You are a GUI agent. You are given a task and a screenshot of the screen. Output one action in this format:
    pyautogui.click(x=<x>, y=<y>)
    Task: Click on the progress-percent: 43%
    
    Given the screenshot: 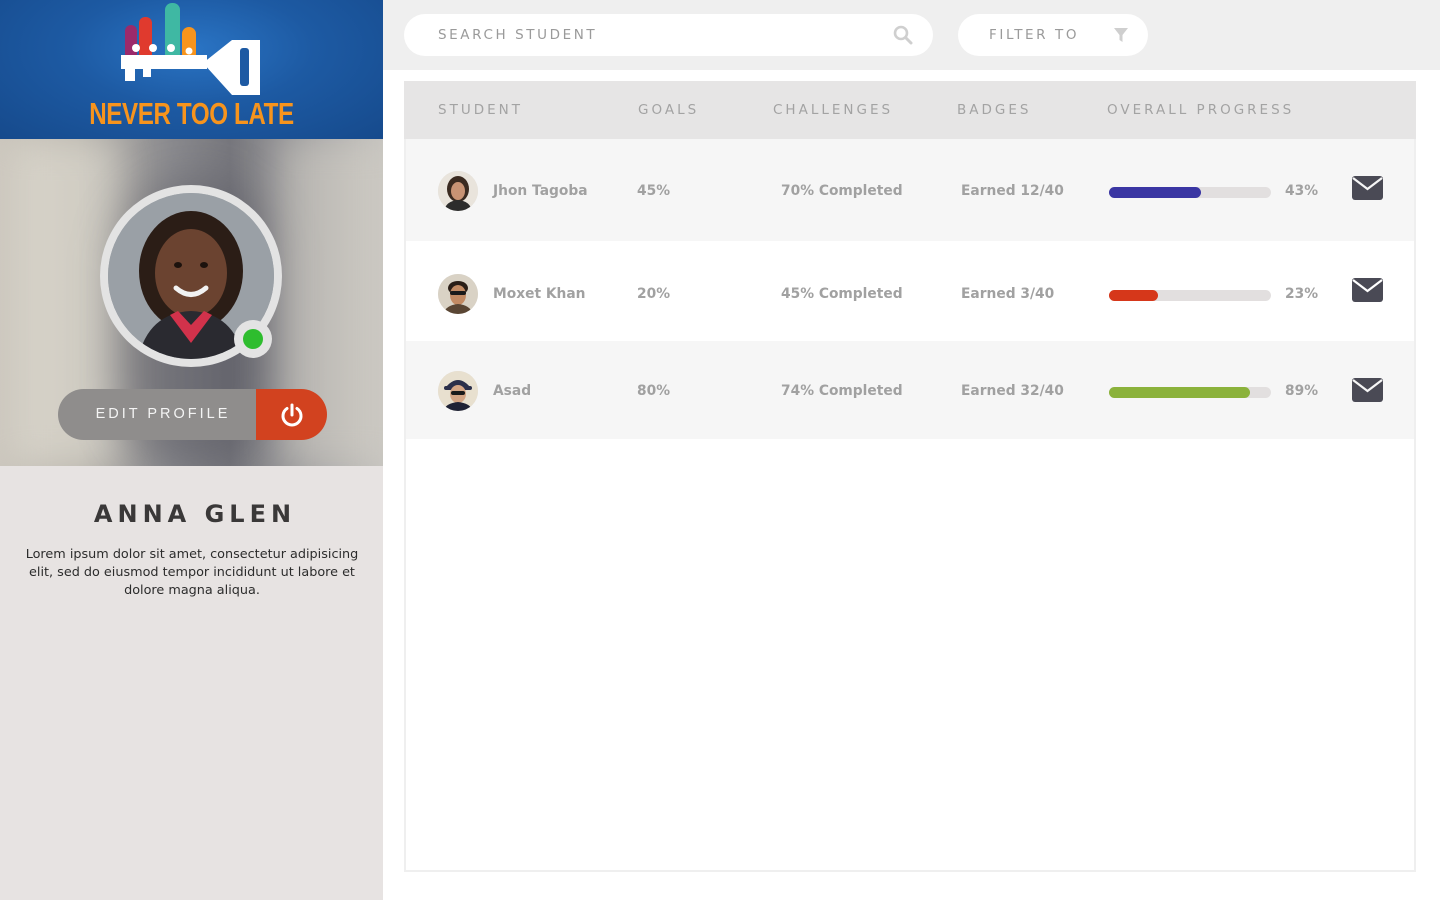 What is the action you would take?
    pyautogui.click(x=1302, y=191)
    